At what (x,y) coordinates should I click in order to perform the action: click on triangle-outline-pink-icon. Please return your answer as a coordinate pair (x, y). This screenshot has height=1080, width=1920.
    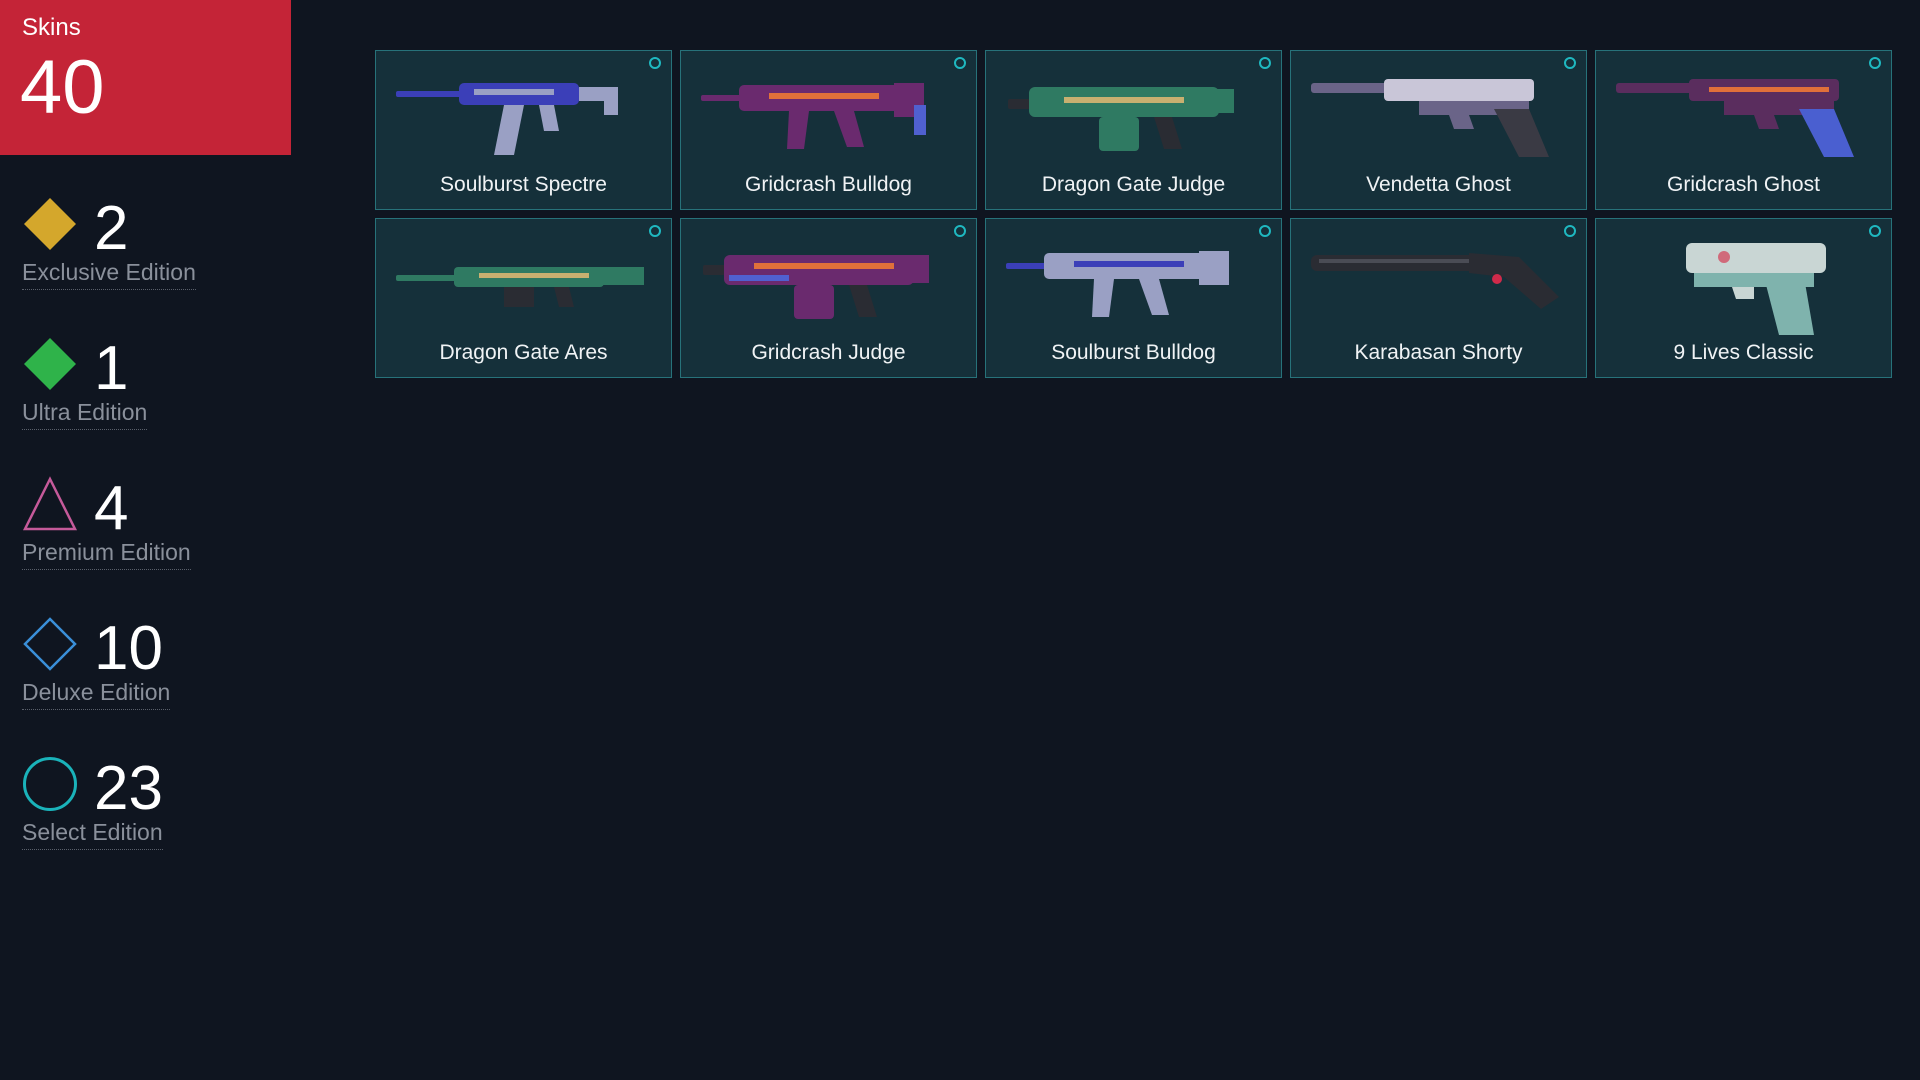
    Looking at the image, I should click on (50, 504).